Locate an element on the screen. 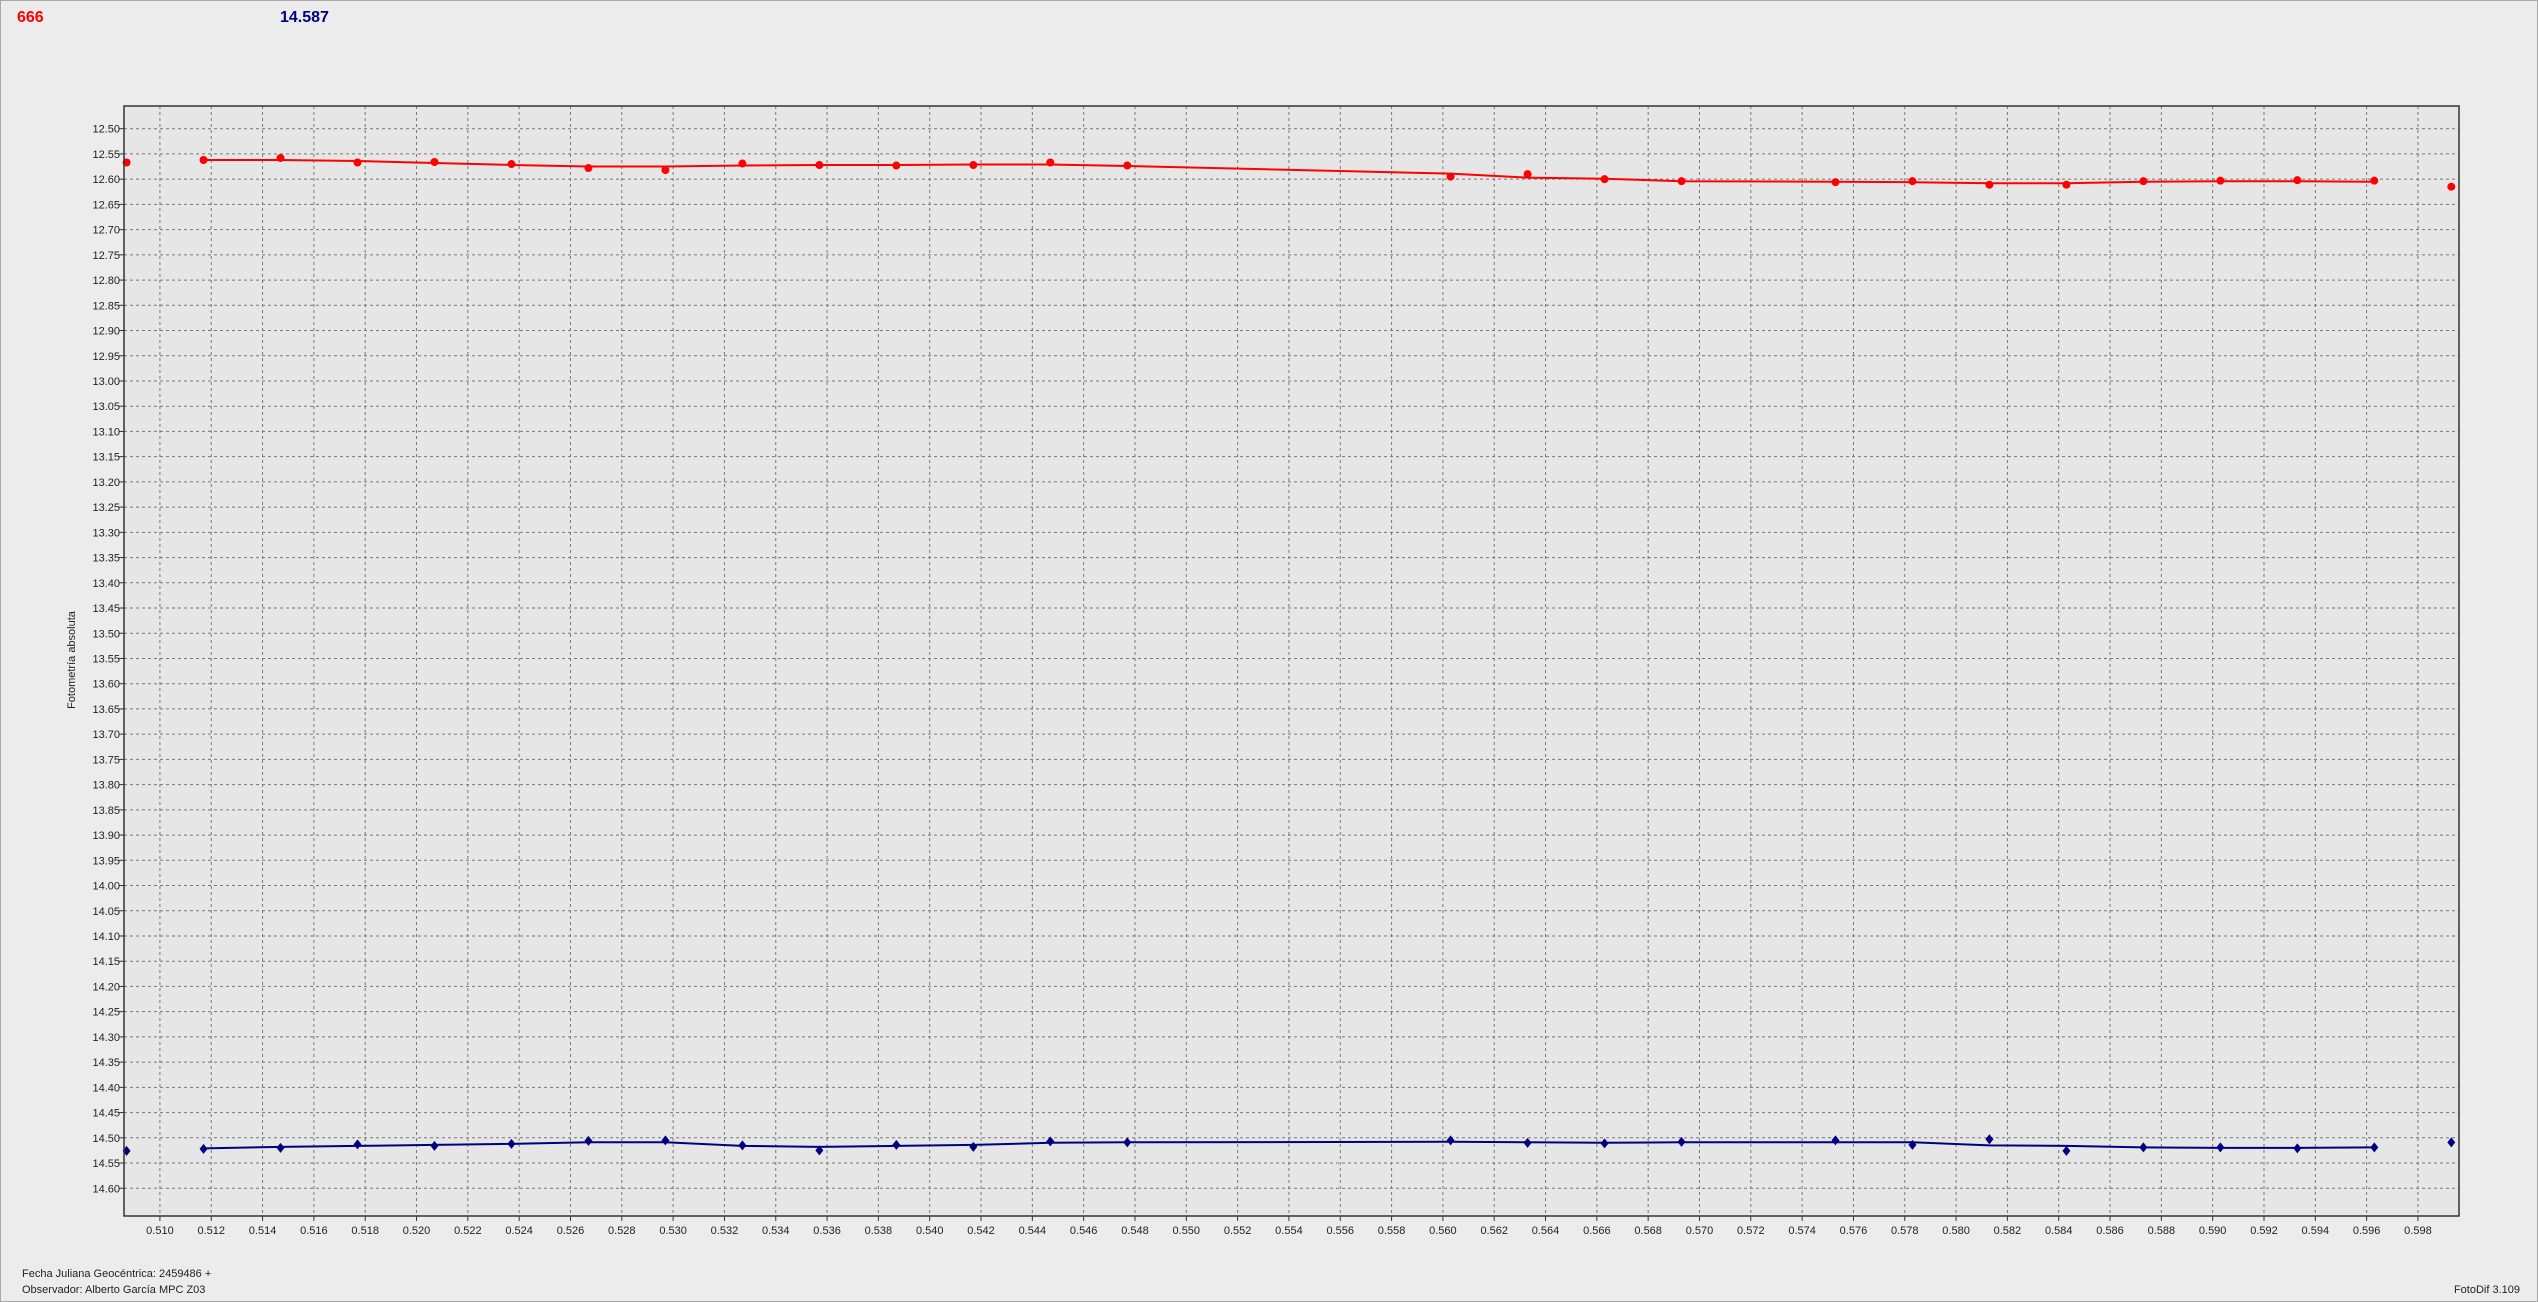 The image size is (2538, 1302). x-tick-label: 0.526 is located at coordinates (571, 1231).